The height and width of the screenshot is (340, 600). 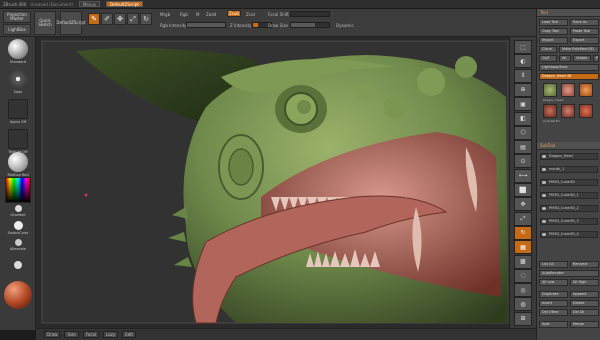 What do you see at coordinates (584, 282) in the screenshot?
I see `all-high-button: All High` at bounding box center [584, 282].